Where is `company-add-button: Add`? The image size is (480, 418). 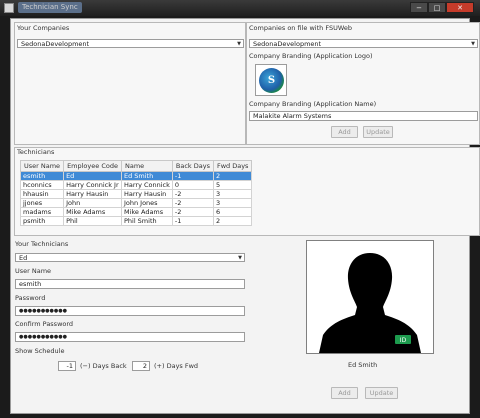
company-add-button: Add is located at coordinates (344, 132).